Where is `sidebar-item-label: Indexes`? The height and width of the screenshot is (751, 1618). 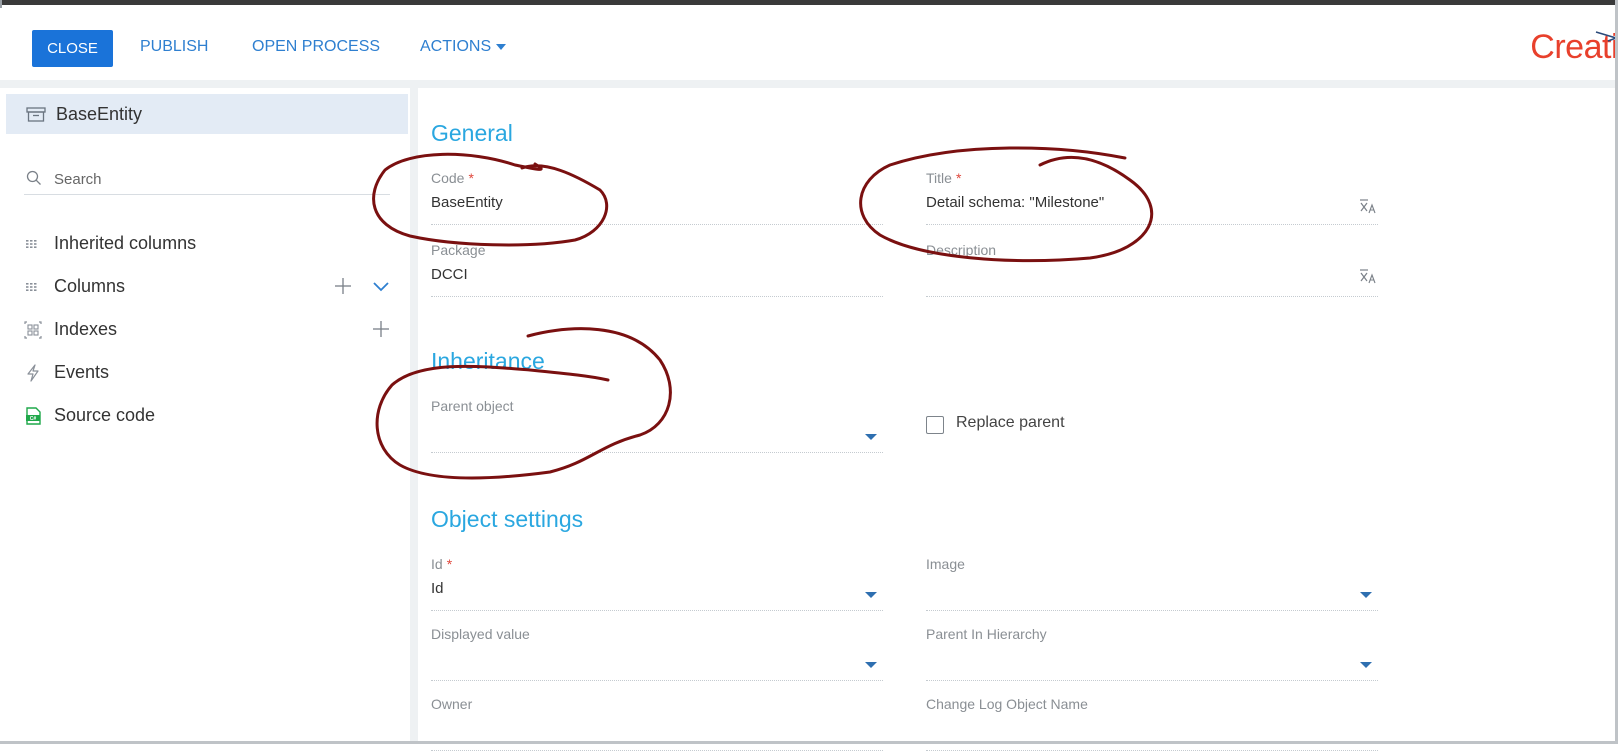
sidebar-item-label: Indexes is located at coordinates (86, 329).